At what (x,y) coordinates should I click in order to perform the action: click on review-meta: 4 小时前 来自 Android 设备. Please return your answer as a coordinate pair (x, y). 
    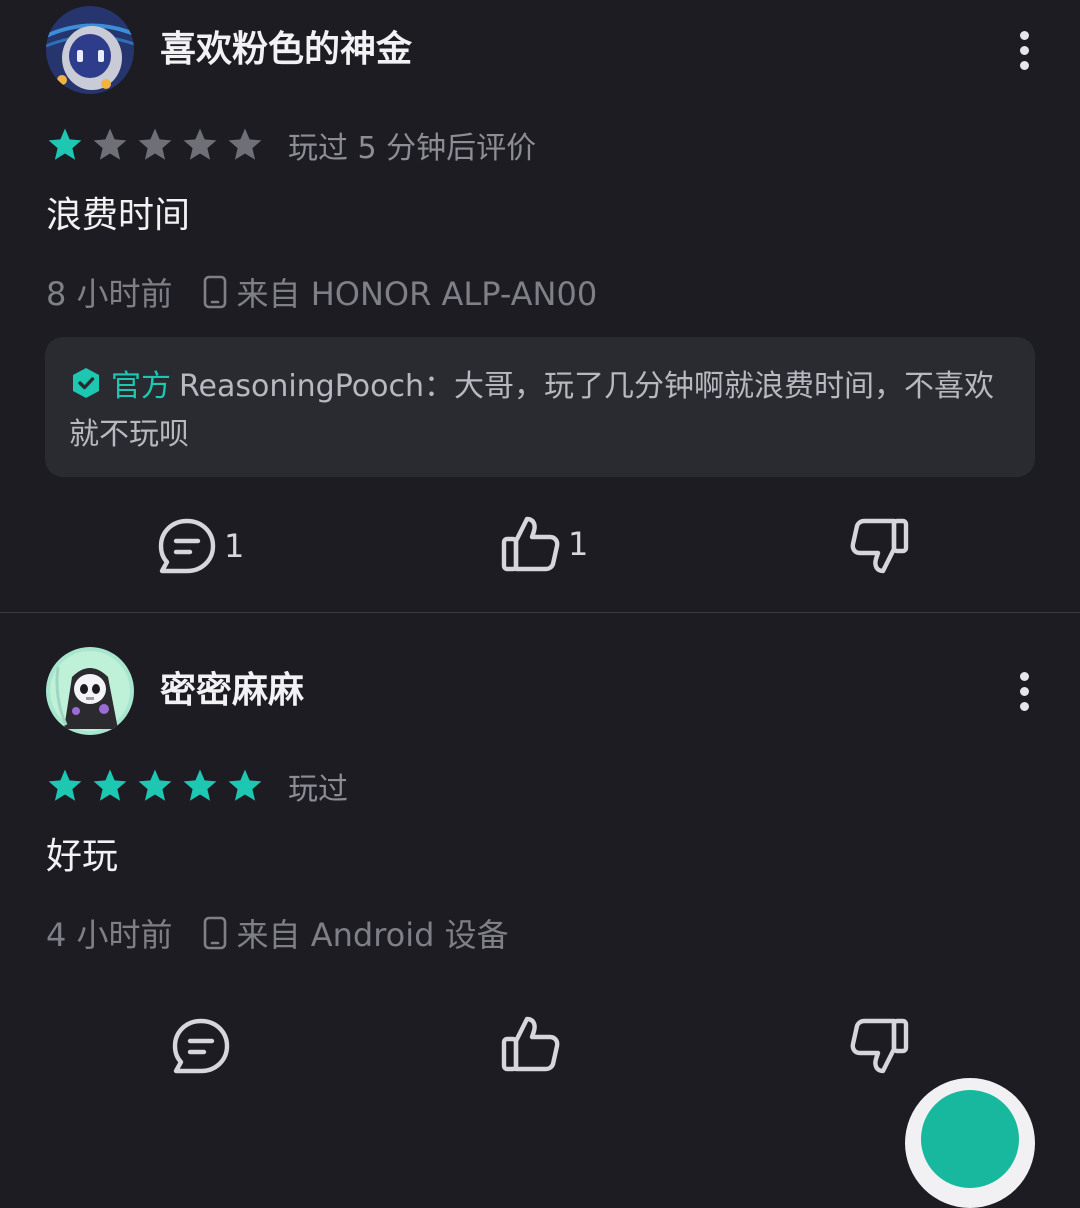
    Looking at the image, I should click on (277, 933).